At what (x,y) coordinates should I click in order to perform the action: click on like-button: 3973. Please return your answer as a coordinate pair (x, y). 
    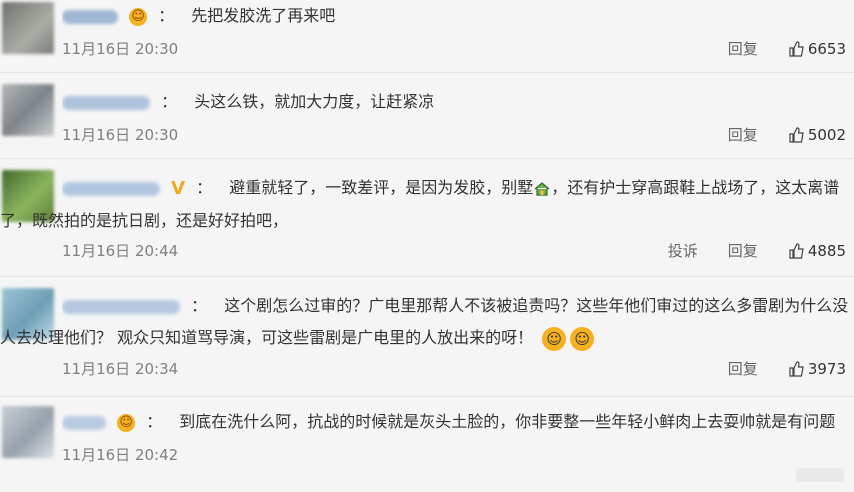
    Looking at the image, I should click on (817, 369).